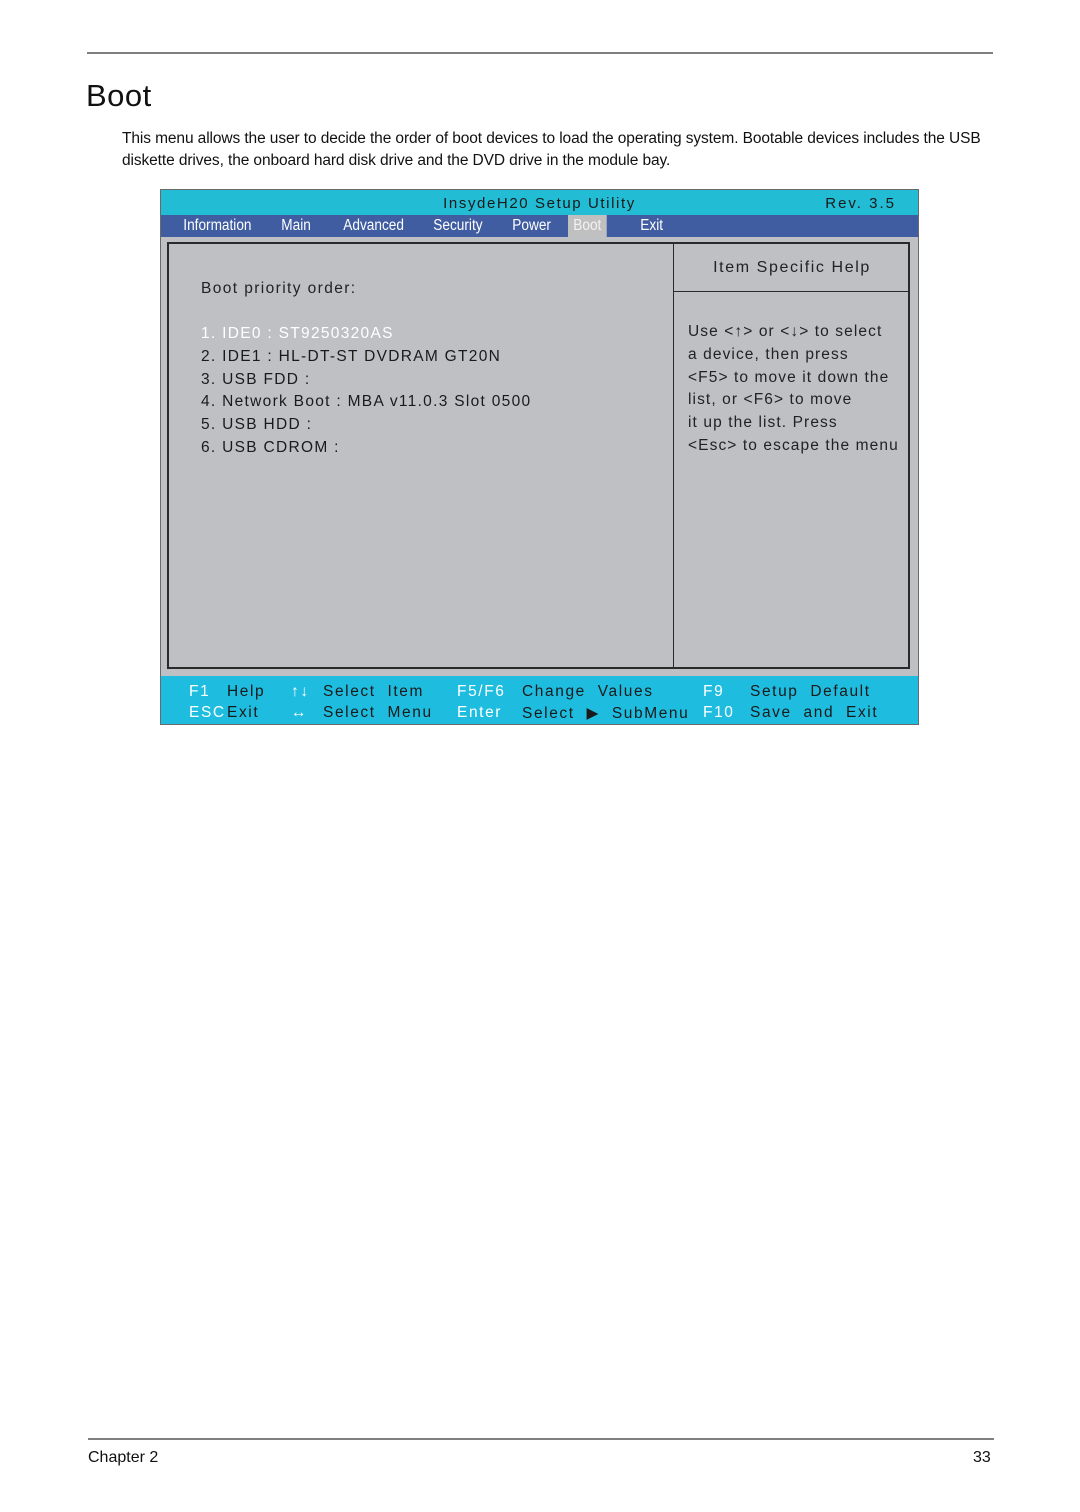 The height and width of the screenshot is (1512, 1080). What do you see at coordinates (792, 291) in the screenshot?
I see `help-divider` at bounding box center [792, 291].